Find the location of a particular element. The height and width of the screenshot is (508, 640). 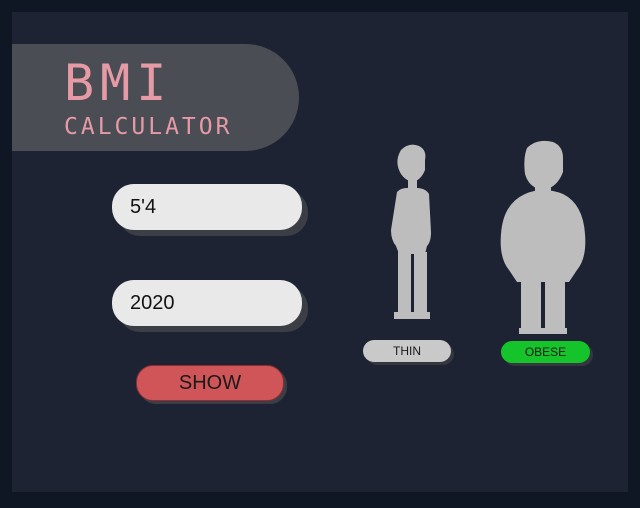

title-banner: BMI CALCULATOR is located at coordinates (155, 97).